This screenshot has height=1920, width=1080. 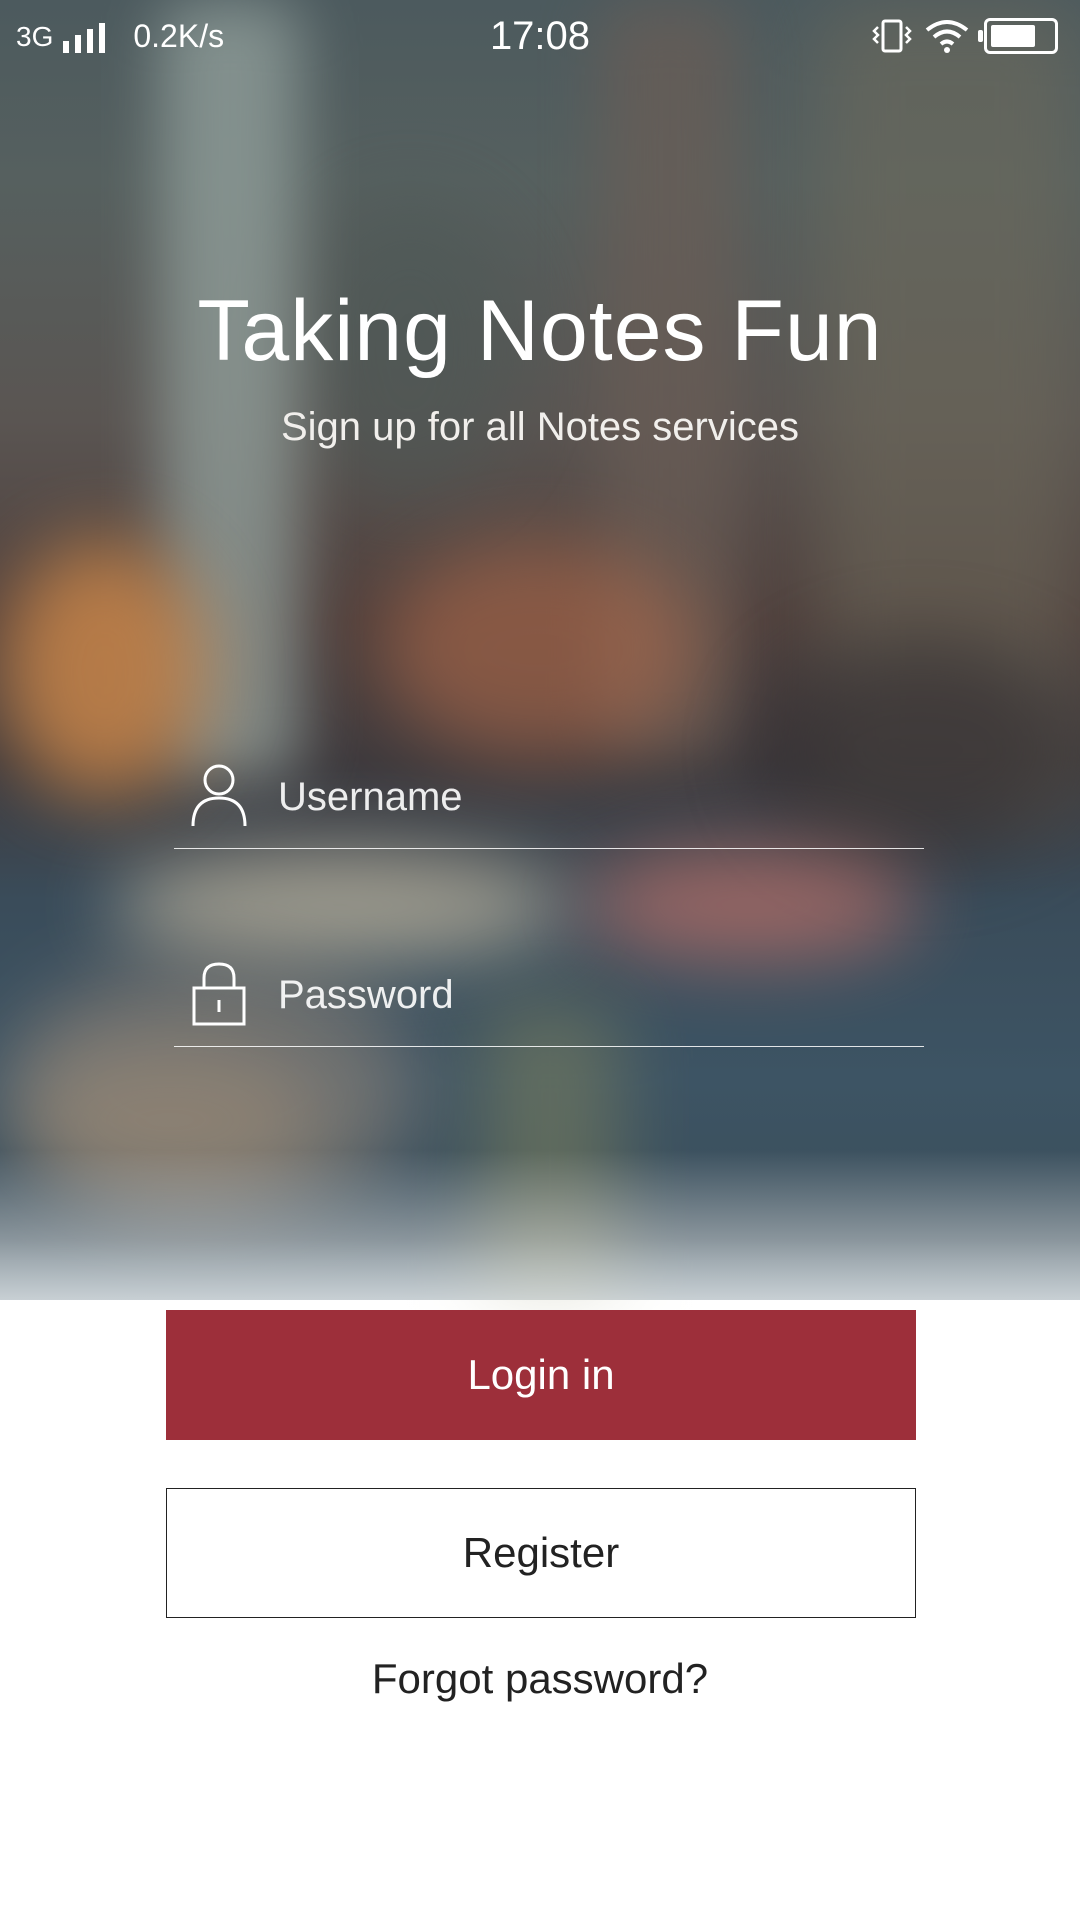 I want to click on register-button: Register, so click(x=541, y=1553).